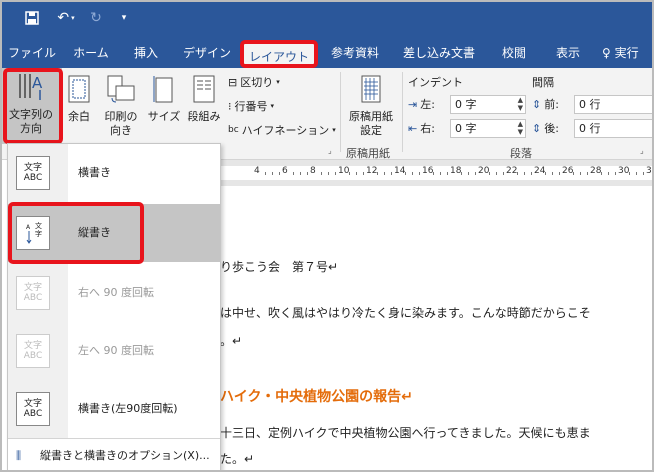  Describe the element at coordinates (282, 130) in the screenshot. I see `hyphenation-button: bc ハイフネーション ▾` at that location.